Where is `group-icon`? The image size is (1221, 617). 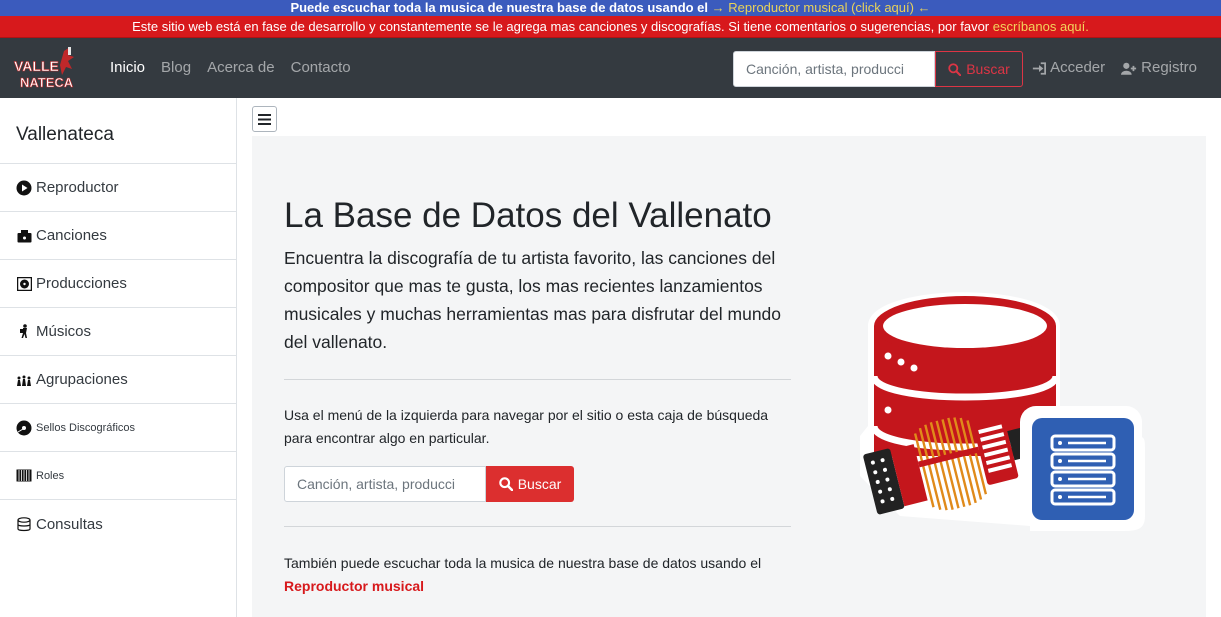 group-icon is located at coordinates (24, 380).